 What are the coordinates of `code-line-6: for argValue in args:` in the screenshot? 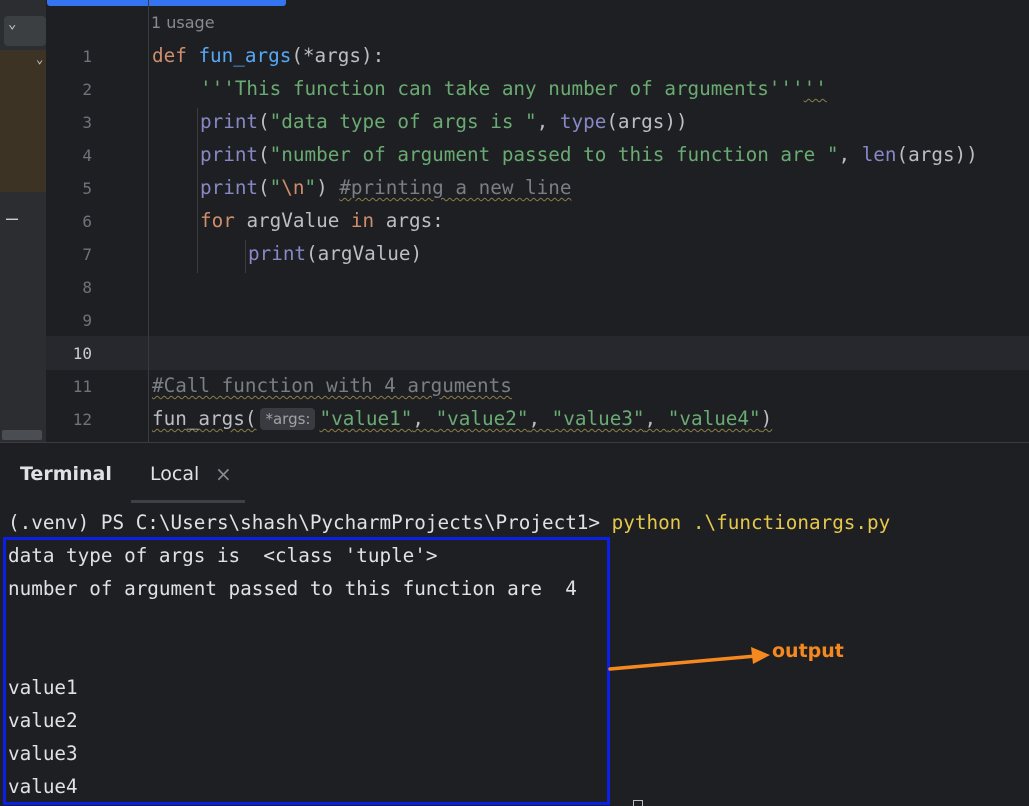 It's located at (322, 221).